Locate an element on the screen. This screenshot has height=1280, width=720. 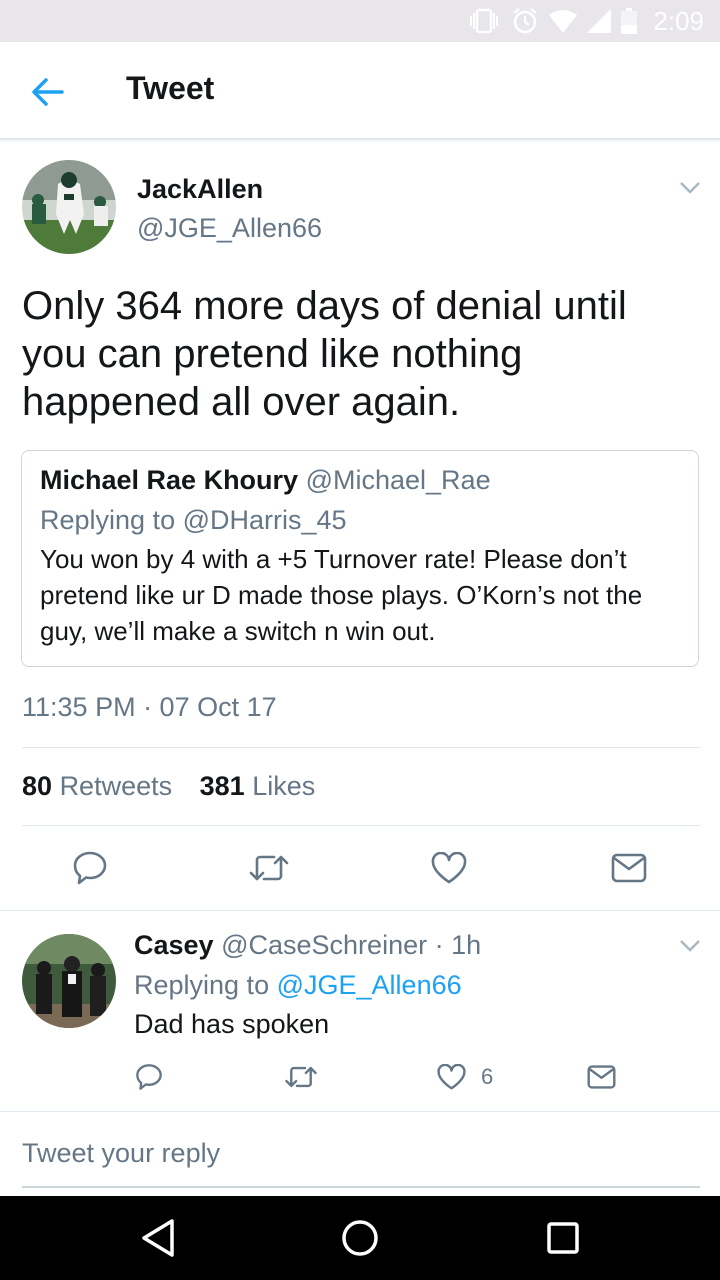
reply-author-avatar is located at coordinates (69, 981).